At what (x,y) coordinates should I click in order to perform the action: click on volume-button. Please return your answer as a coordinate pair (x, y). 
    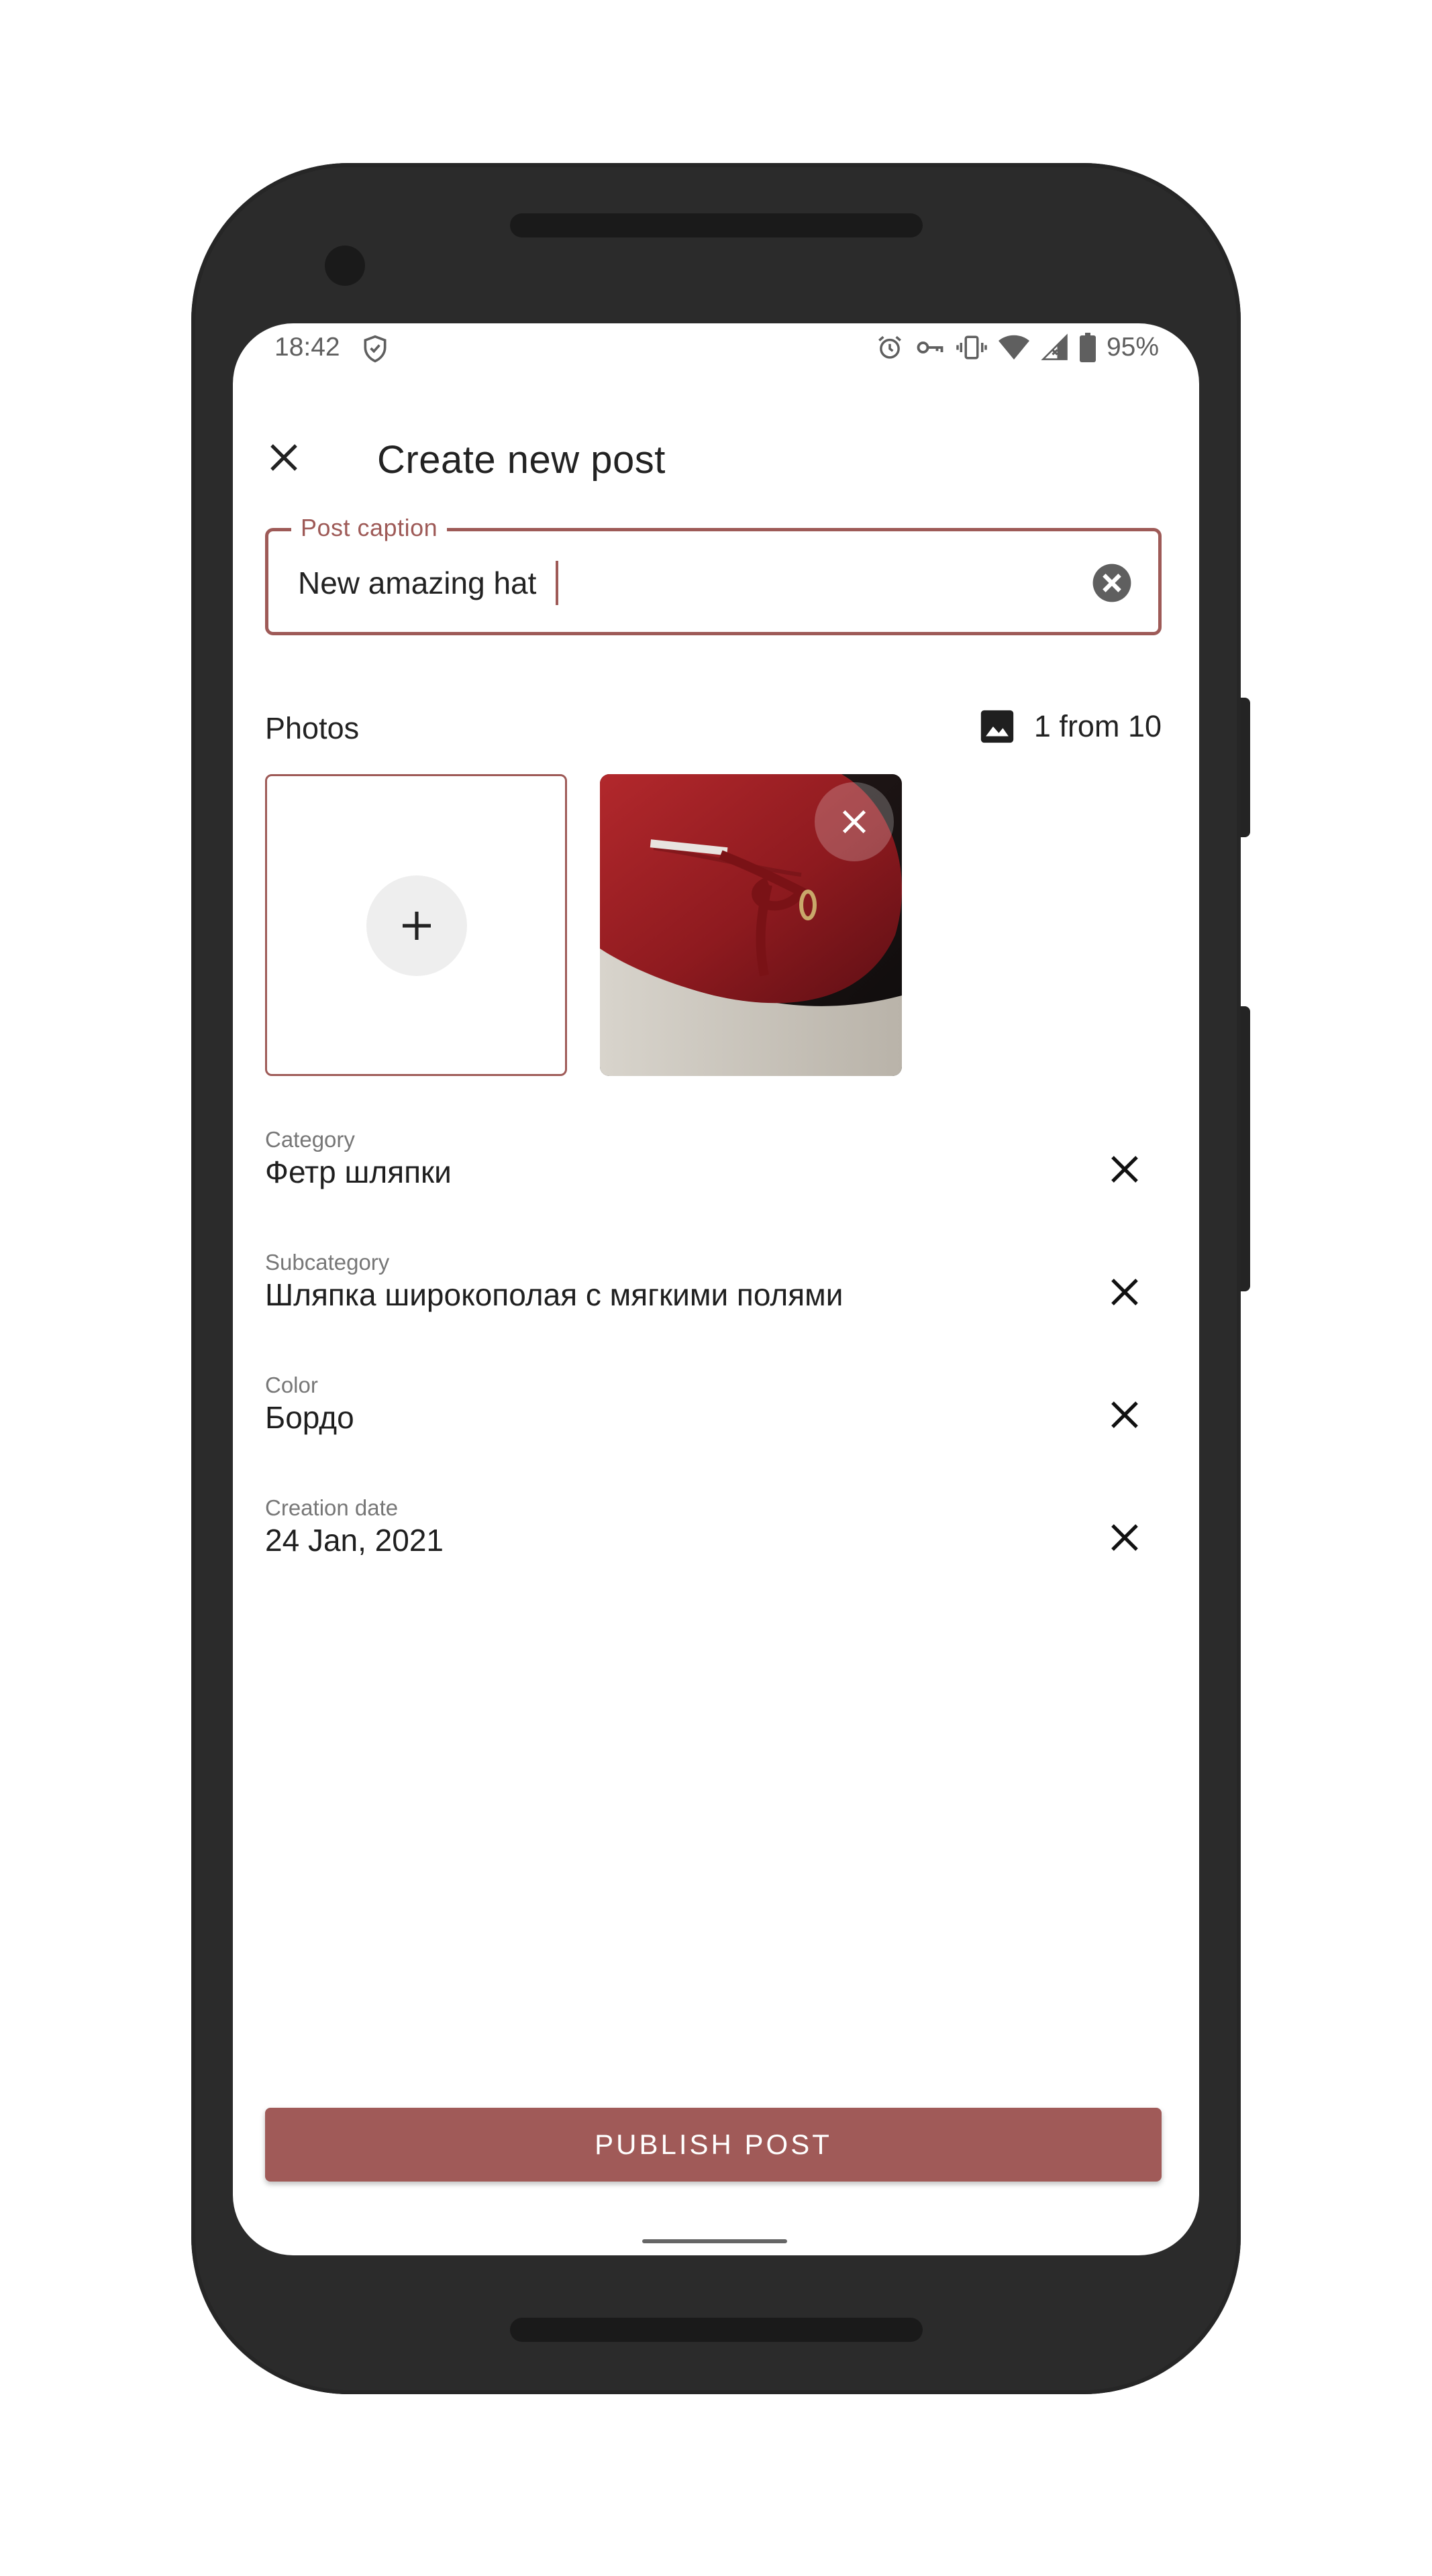
    Looking at the image, I should click on (1245, 1148).